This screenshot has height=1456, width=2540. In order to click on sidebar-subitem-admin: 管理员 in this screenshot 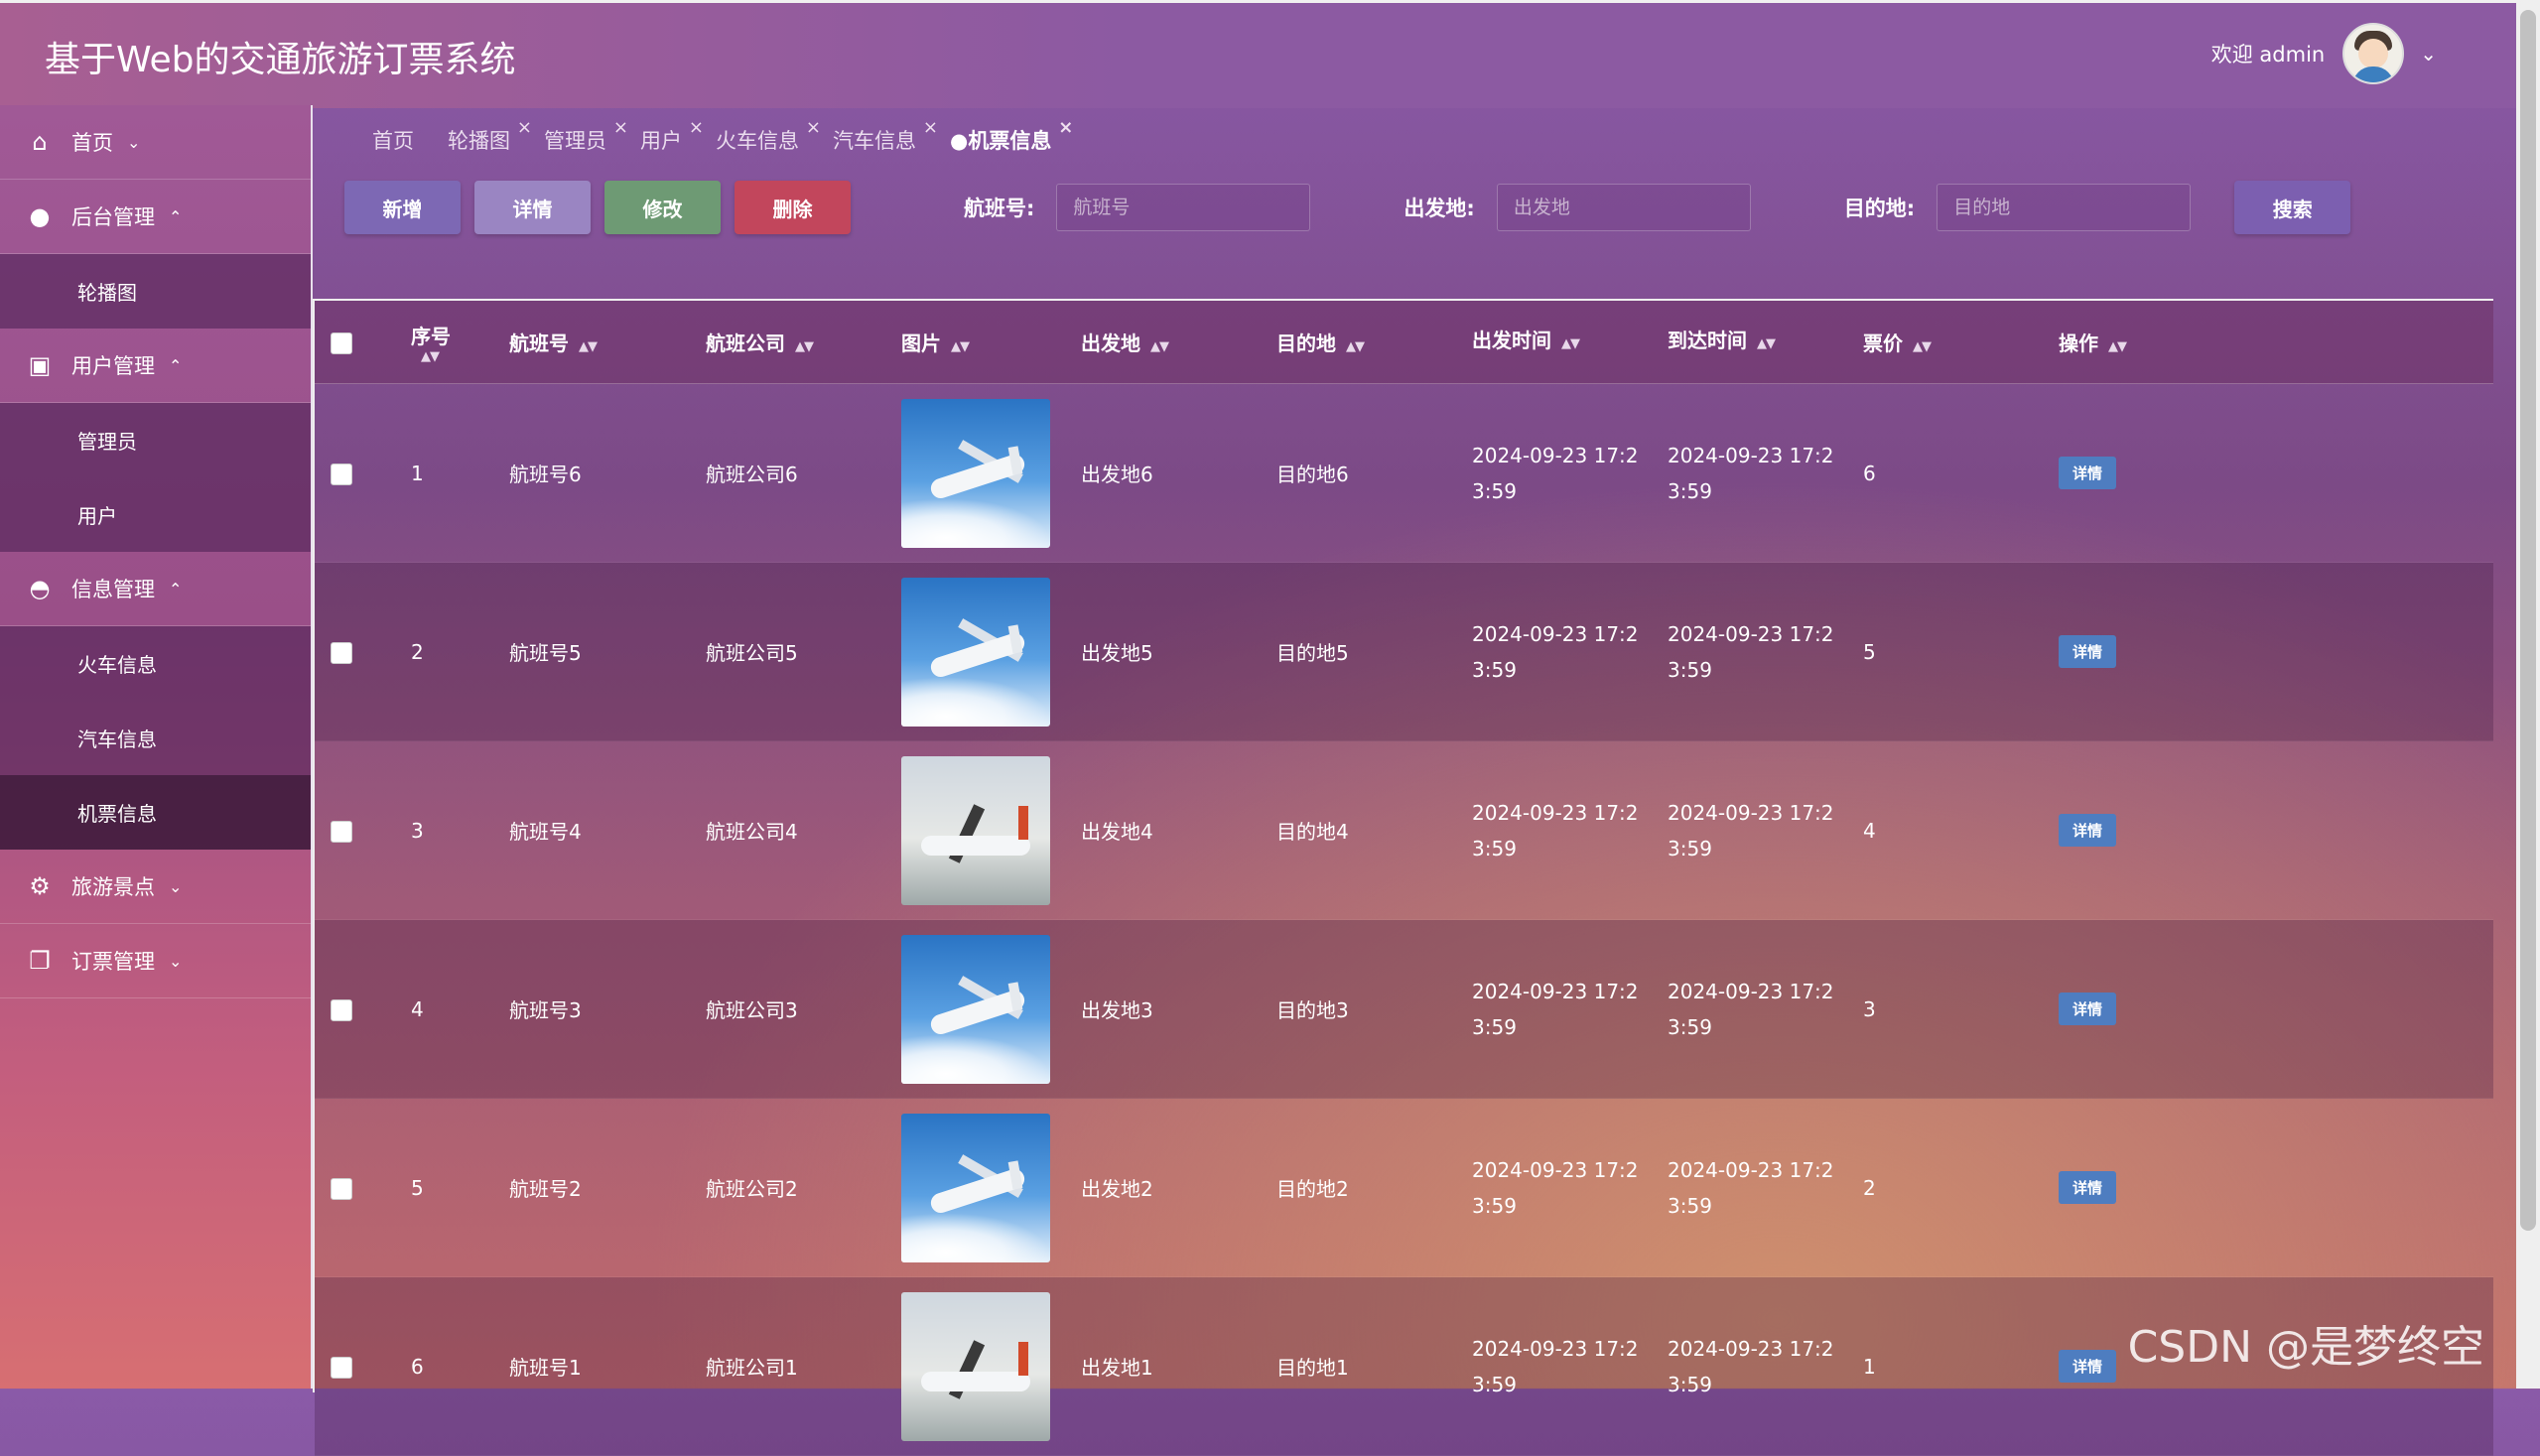, I will do `click(155, 440)`.